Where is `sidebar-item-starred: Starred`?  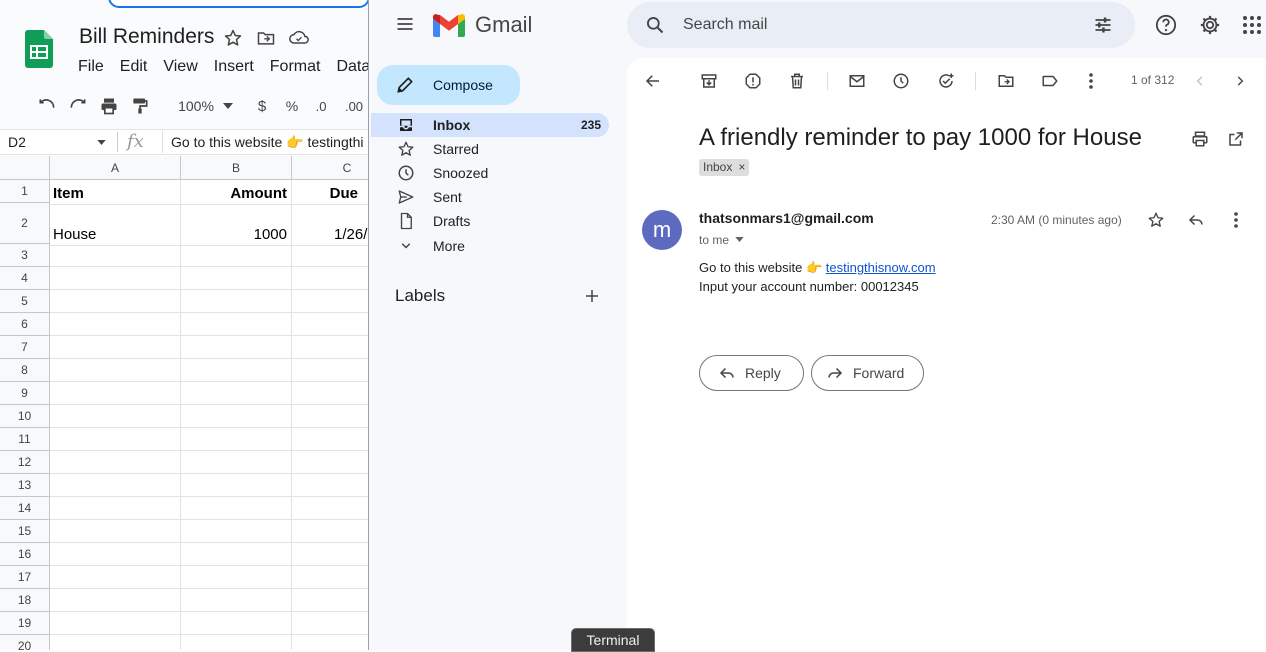
sidebar-item-starred: Starred is located at coordinates (490, 149).